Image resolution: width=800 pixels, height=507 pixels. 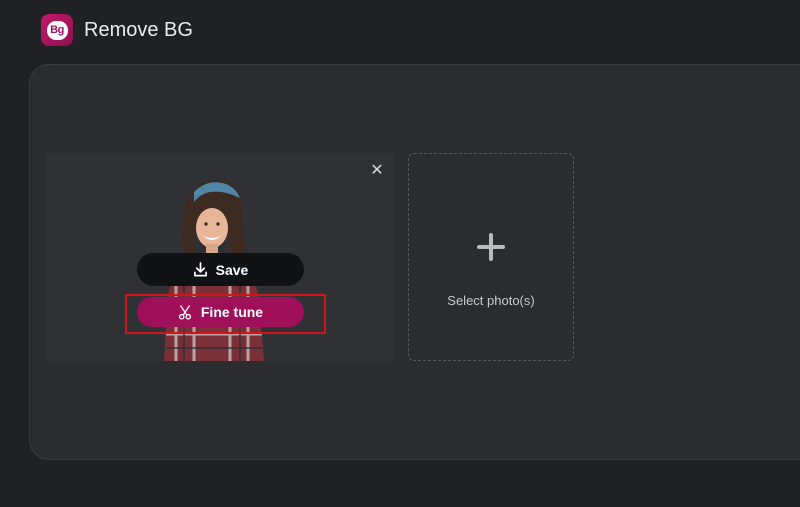 I want to click on download-icon, so click(x=200, y=269).